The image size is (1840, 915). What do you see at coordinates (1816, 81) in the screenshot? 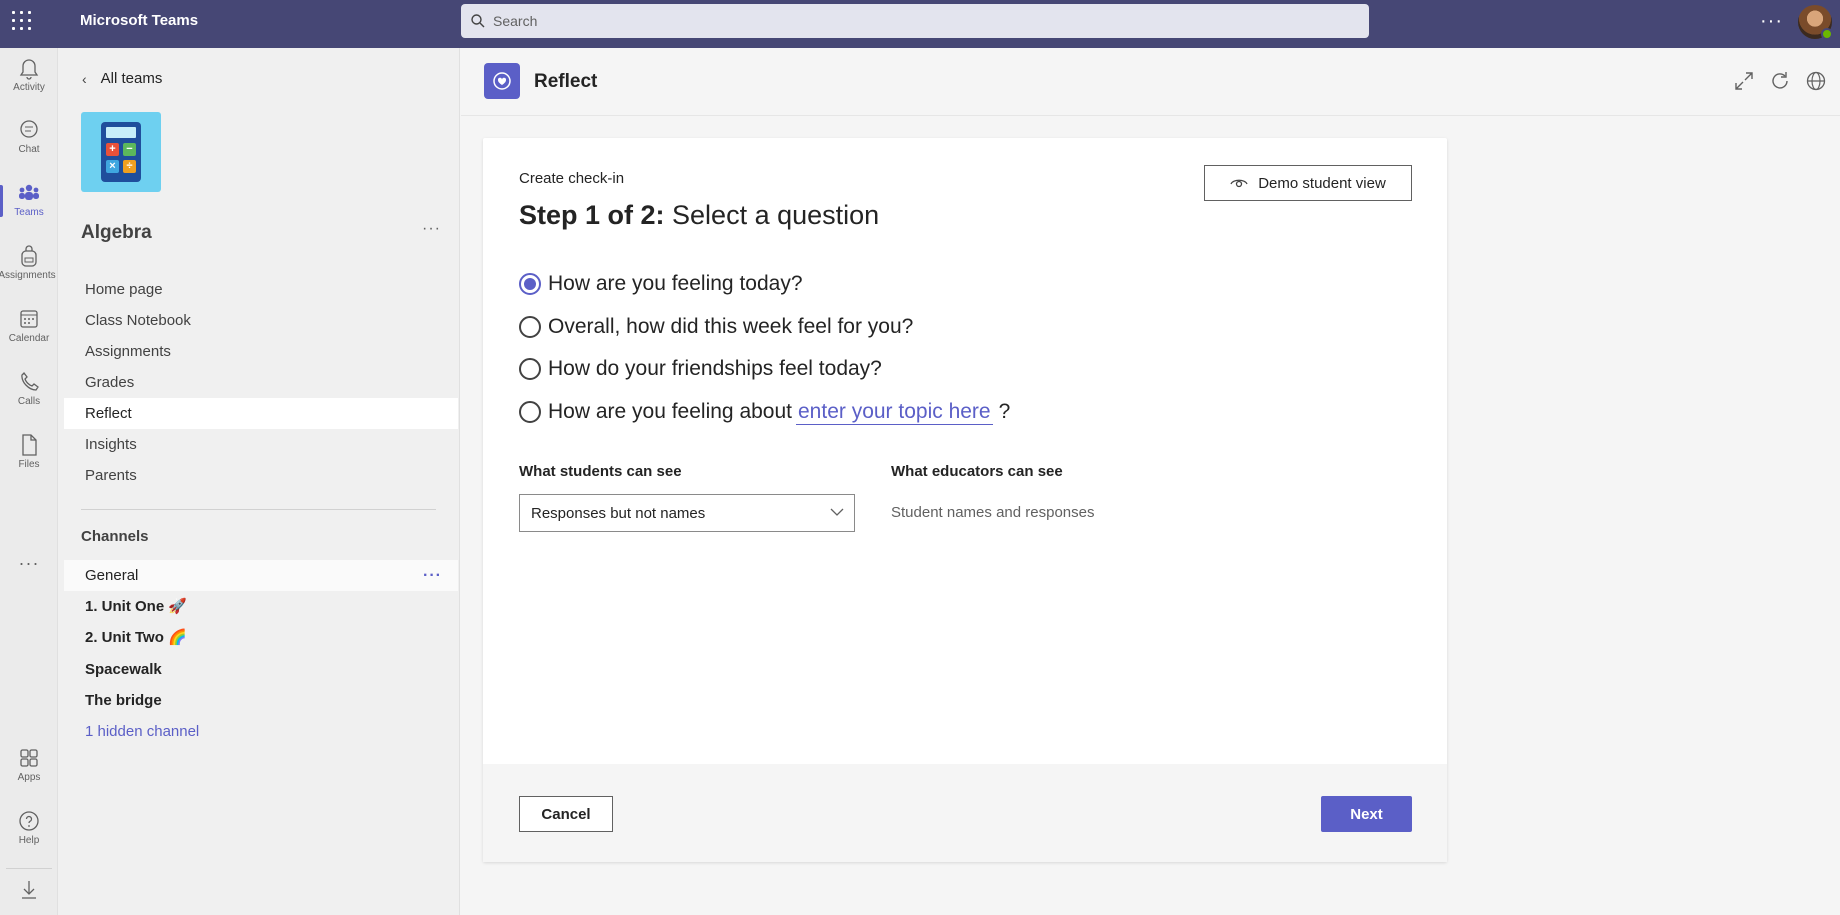
I see `globe-icon` at bounding box center [1816, 81].